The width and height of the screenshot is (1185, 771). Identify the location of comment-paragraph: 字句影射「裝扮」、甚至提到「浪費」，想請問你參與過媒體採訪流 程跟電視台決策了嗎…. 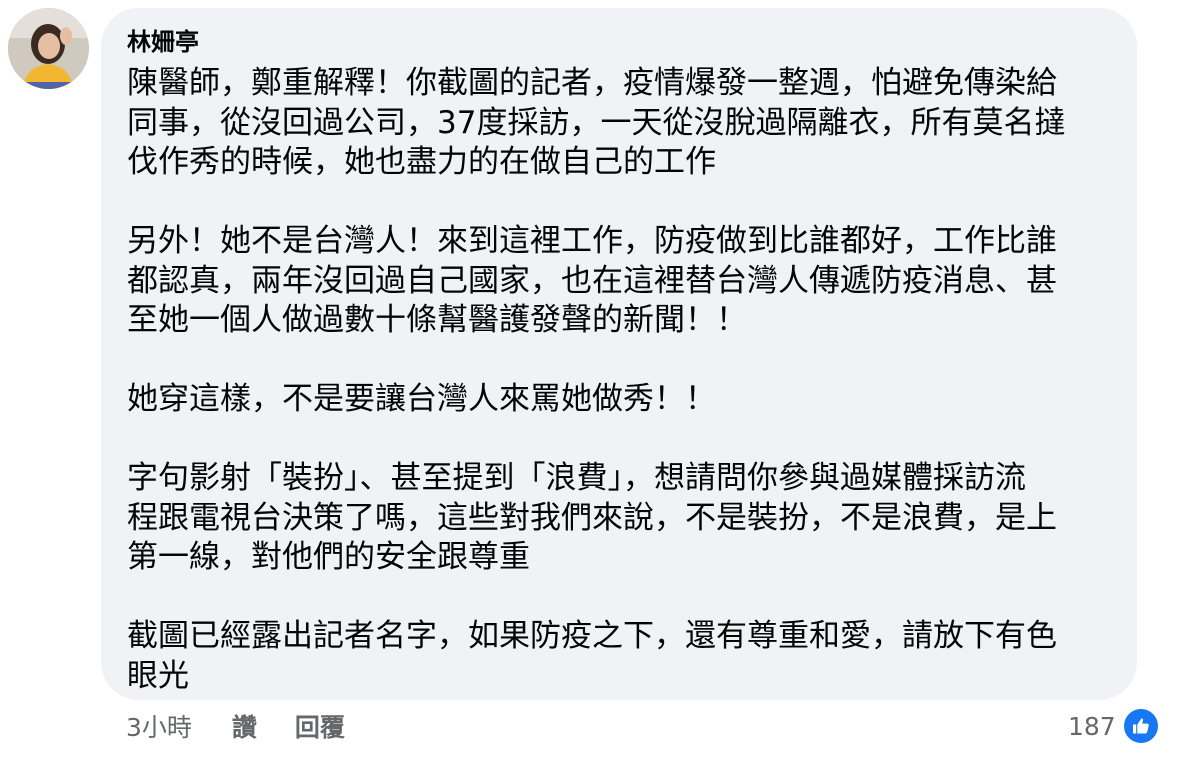
(619, 518).